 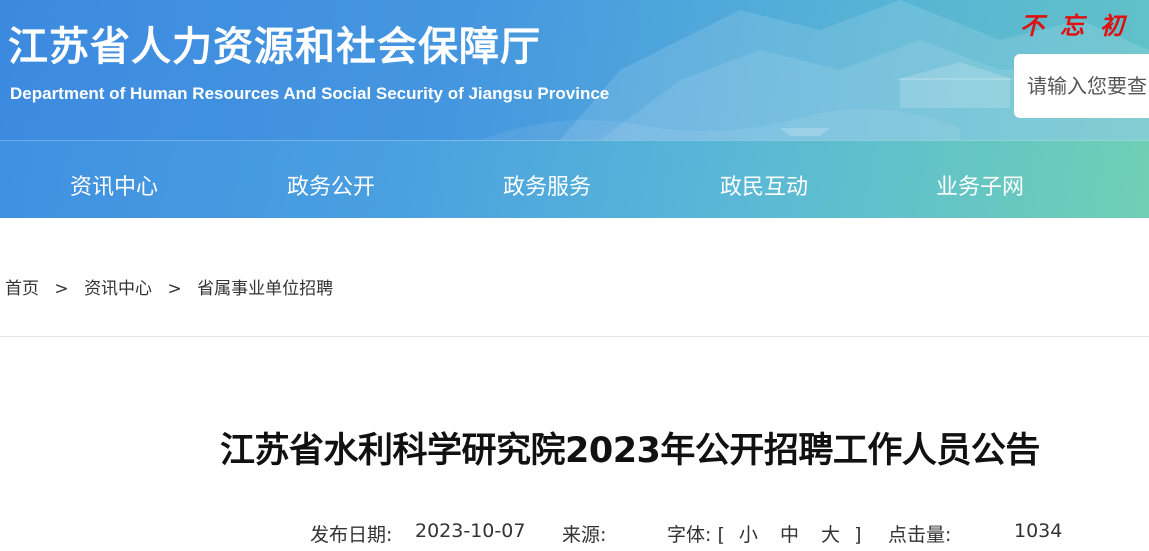 What do you see at coordinates (547, 185) in the screenshot?
I see `nav-item-government-services: 政务服务` at bounding box center [547, 185].